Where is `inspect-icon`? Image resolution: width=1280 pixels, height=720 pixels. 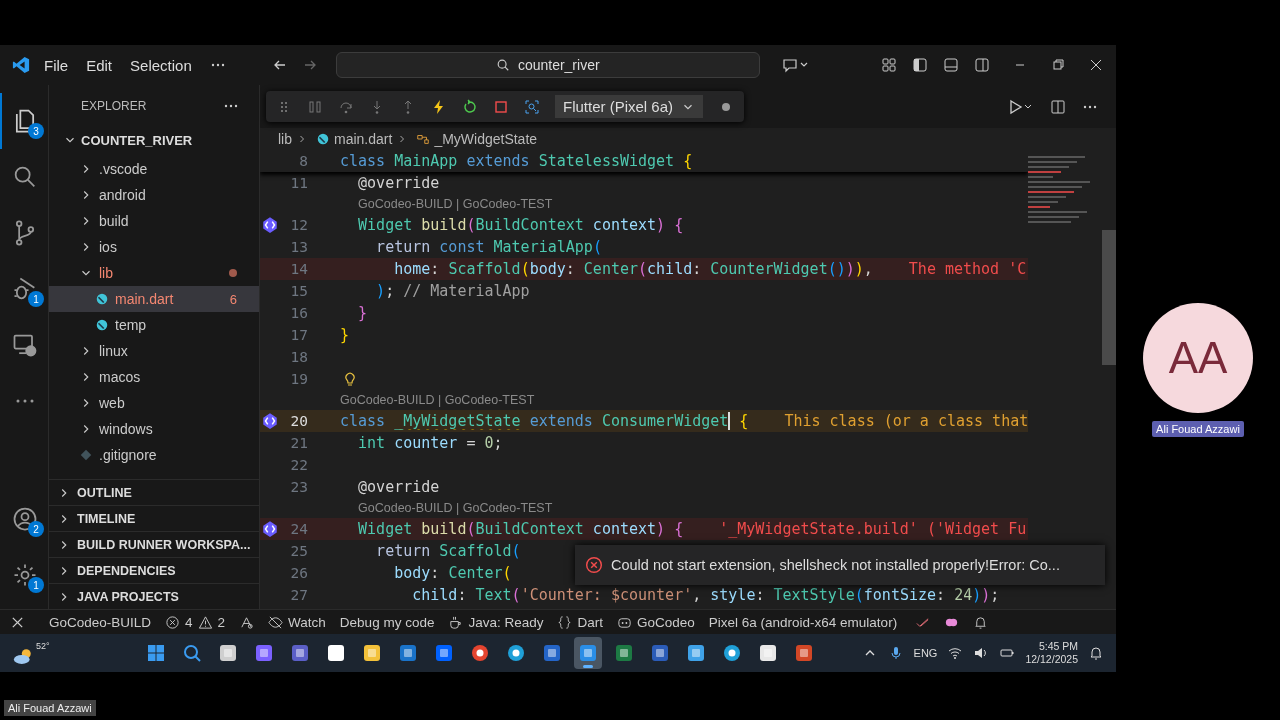 inspect-icon is located at coordinates (532, 106).